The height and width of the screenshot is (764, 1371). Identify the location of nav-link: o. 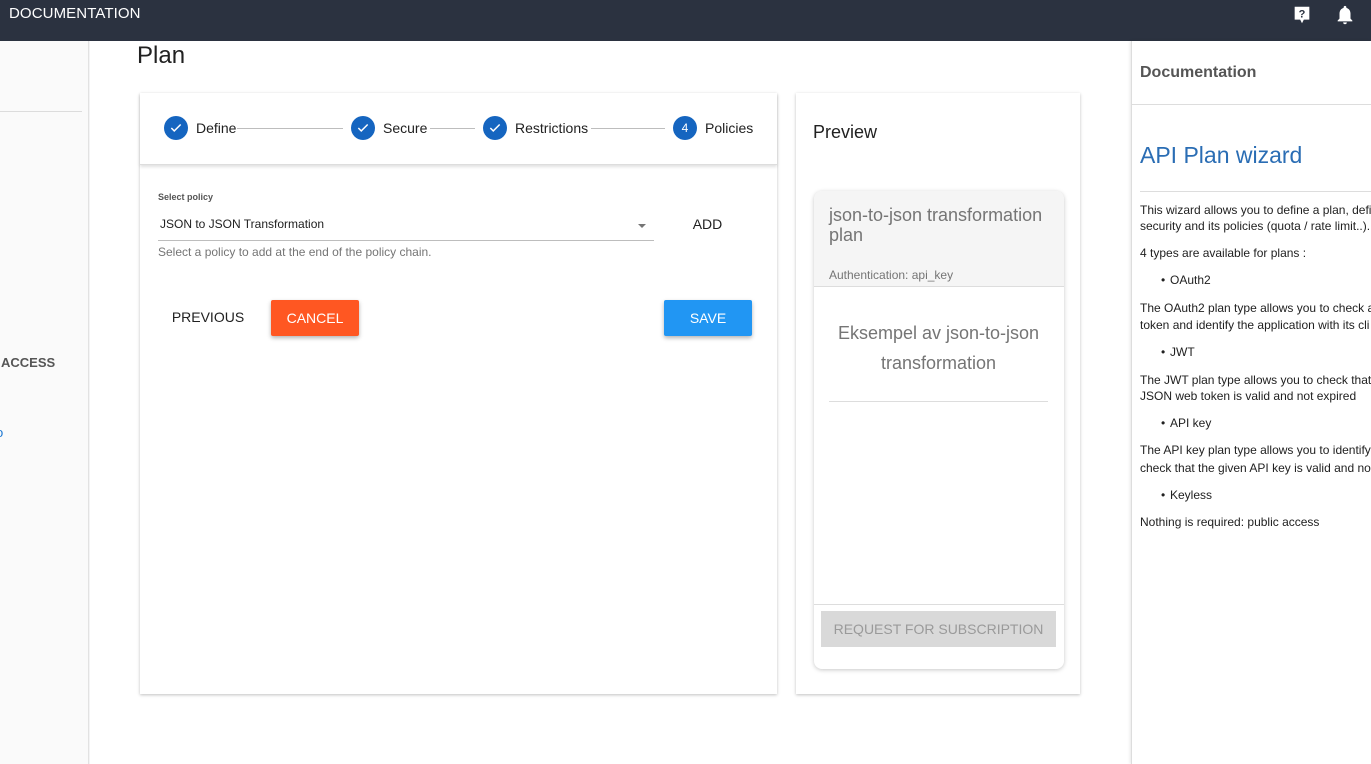
(1, 432).